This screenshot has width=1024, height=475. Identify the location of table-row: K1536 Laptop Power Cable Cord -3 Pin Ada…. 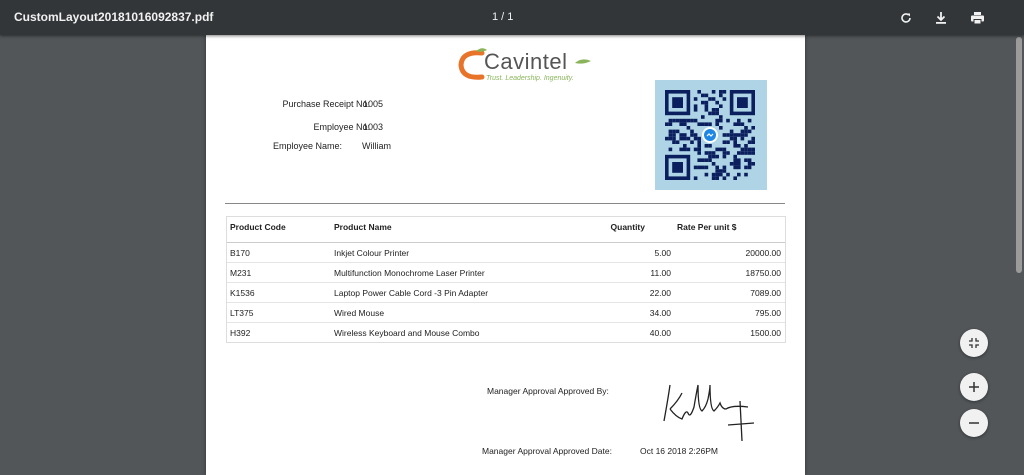
(506, 293).